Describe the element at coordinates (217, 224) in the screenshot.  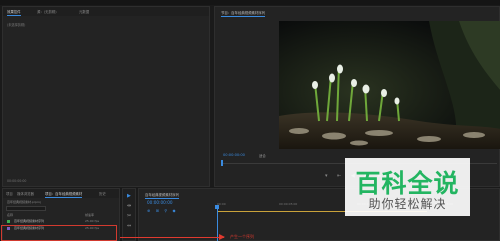
I see `timeline-playhead` at that location.